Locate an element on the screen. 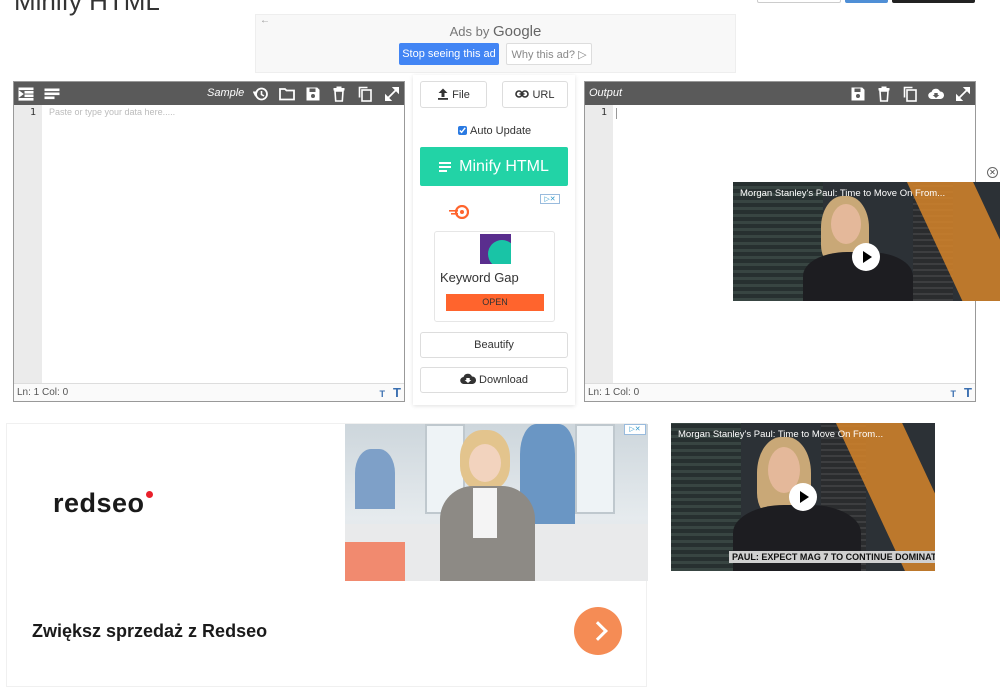 The height and width of the screenshot is (700, 1000). auto-update-label: Auto Update is located at coordinates (501, 131).